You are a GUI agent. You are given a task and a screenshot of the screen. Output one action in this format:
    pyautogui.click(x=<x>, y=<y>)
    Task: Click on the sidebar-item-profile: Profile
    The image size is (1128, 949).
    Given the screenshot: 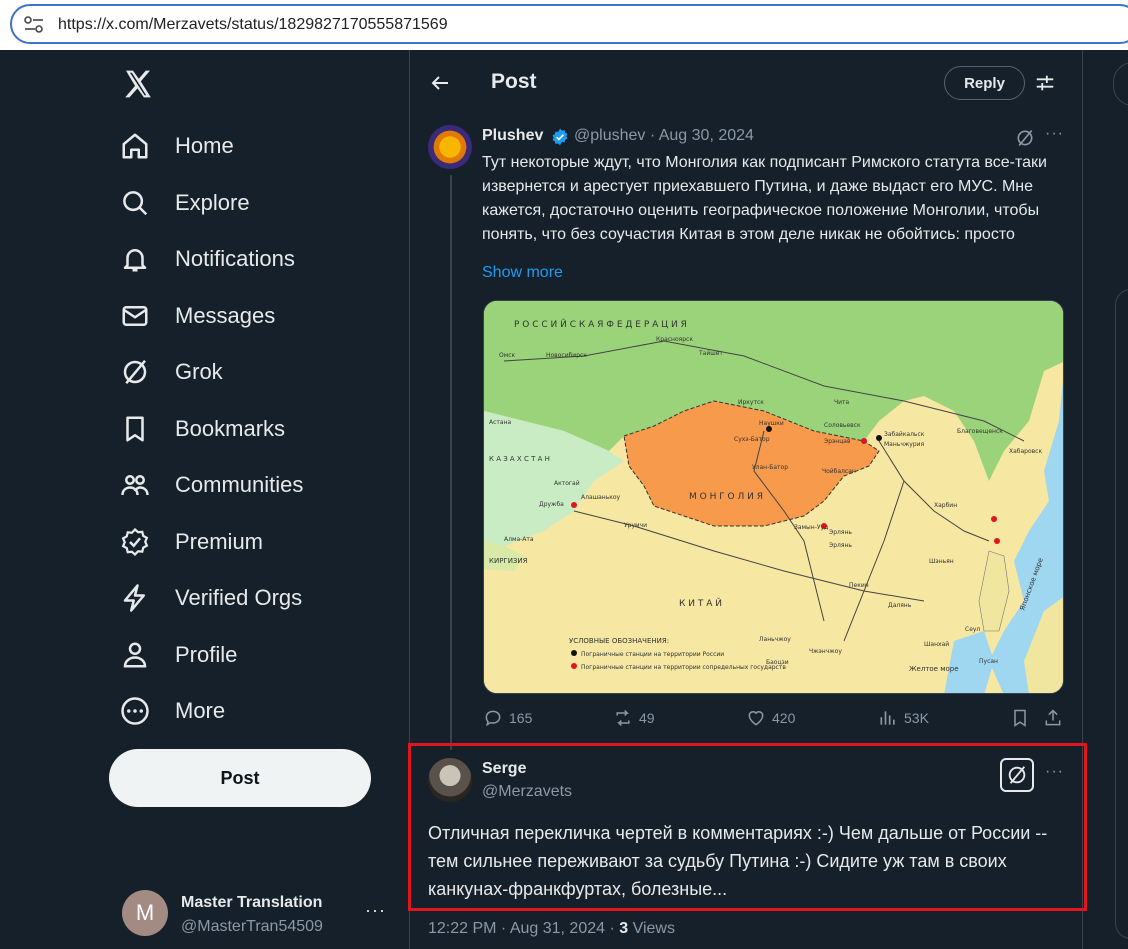 What is the action you would take?
    pyautogui.click(x=178, y=655)
    